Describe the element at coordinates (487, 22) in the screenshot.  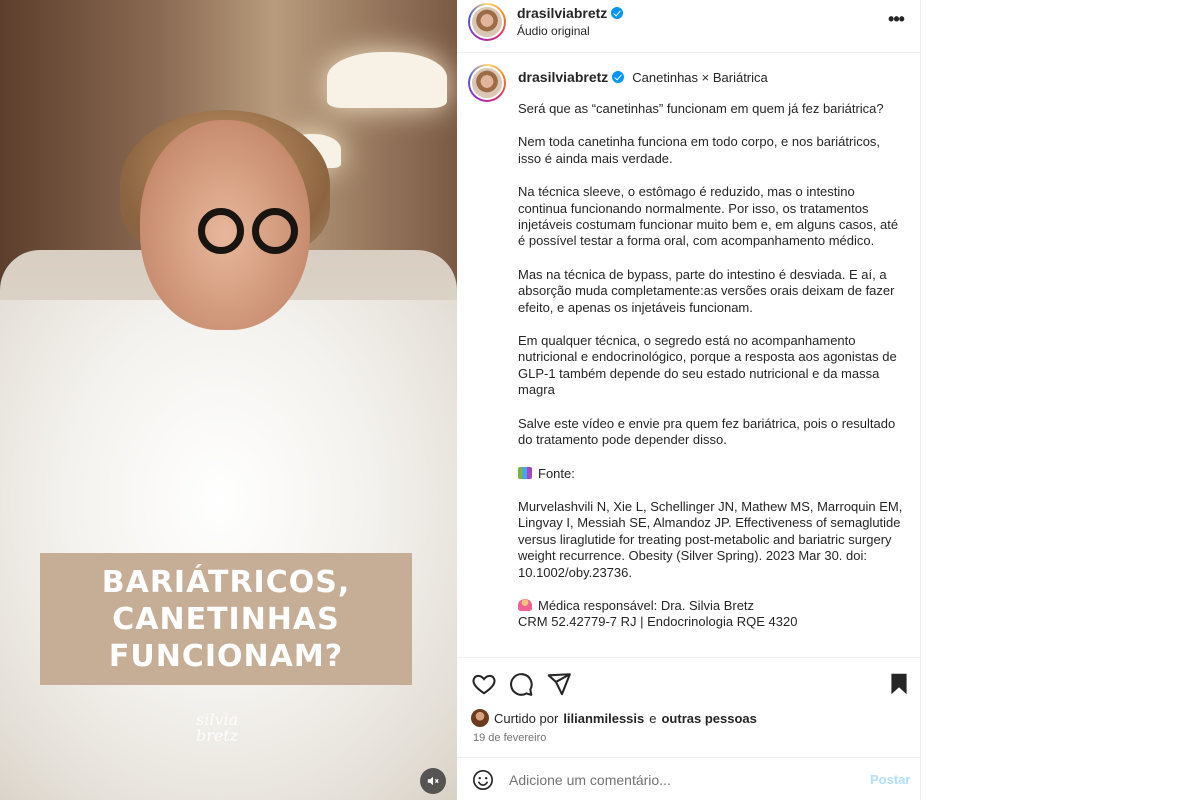
I see `author-avatar` at that location.